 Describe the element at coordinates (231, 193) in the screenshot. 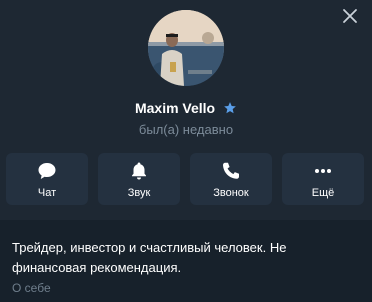

I see `call-button-label: Звонок` at that location.